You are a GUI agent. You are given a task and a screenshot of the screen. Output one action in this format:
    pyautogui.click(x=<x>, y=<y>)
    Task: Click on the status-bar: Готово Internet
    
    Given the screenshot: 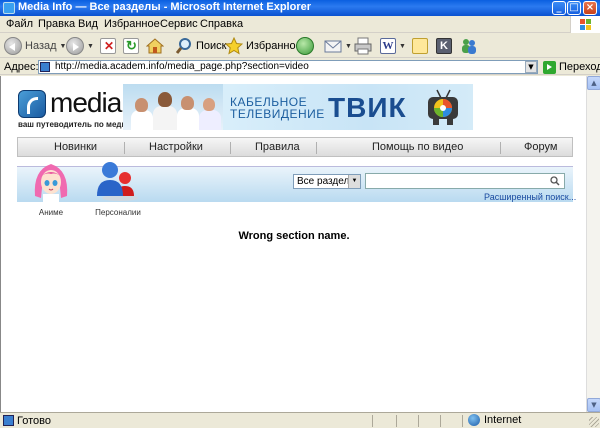 What is the action you would take?
    pyautogui.click(x=300, y=420)
    